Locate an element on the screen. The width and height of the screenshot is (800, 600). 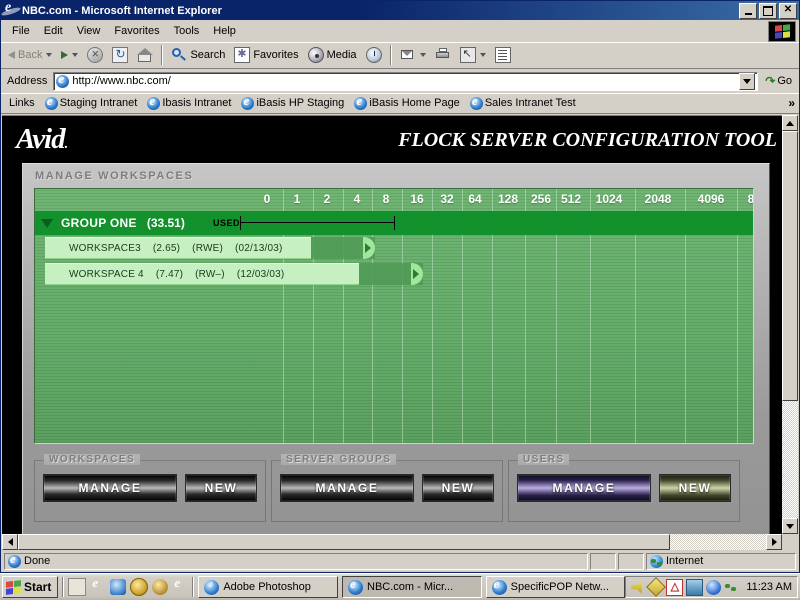
favorites-button: Favorites is located at coordinates (266, 55).